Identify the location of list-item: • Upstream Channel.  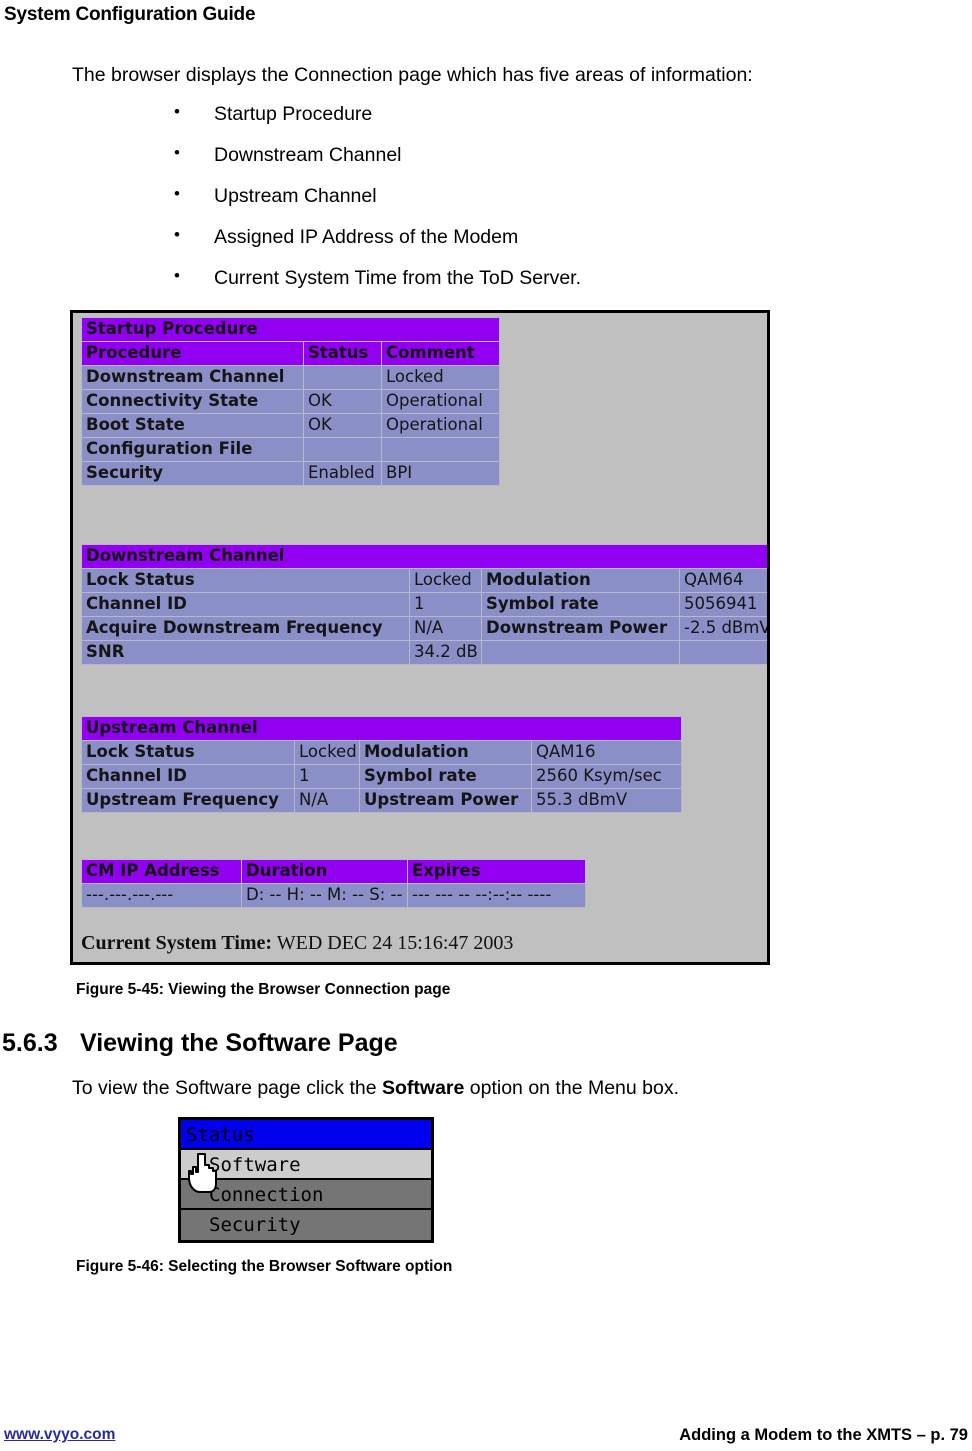
(375, 205).